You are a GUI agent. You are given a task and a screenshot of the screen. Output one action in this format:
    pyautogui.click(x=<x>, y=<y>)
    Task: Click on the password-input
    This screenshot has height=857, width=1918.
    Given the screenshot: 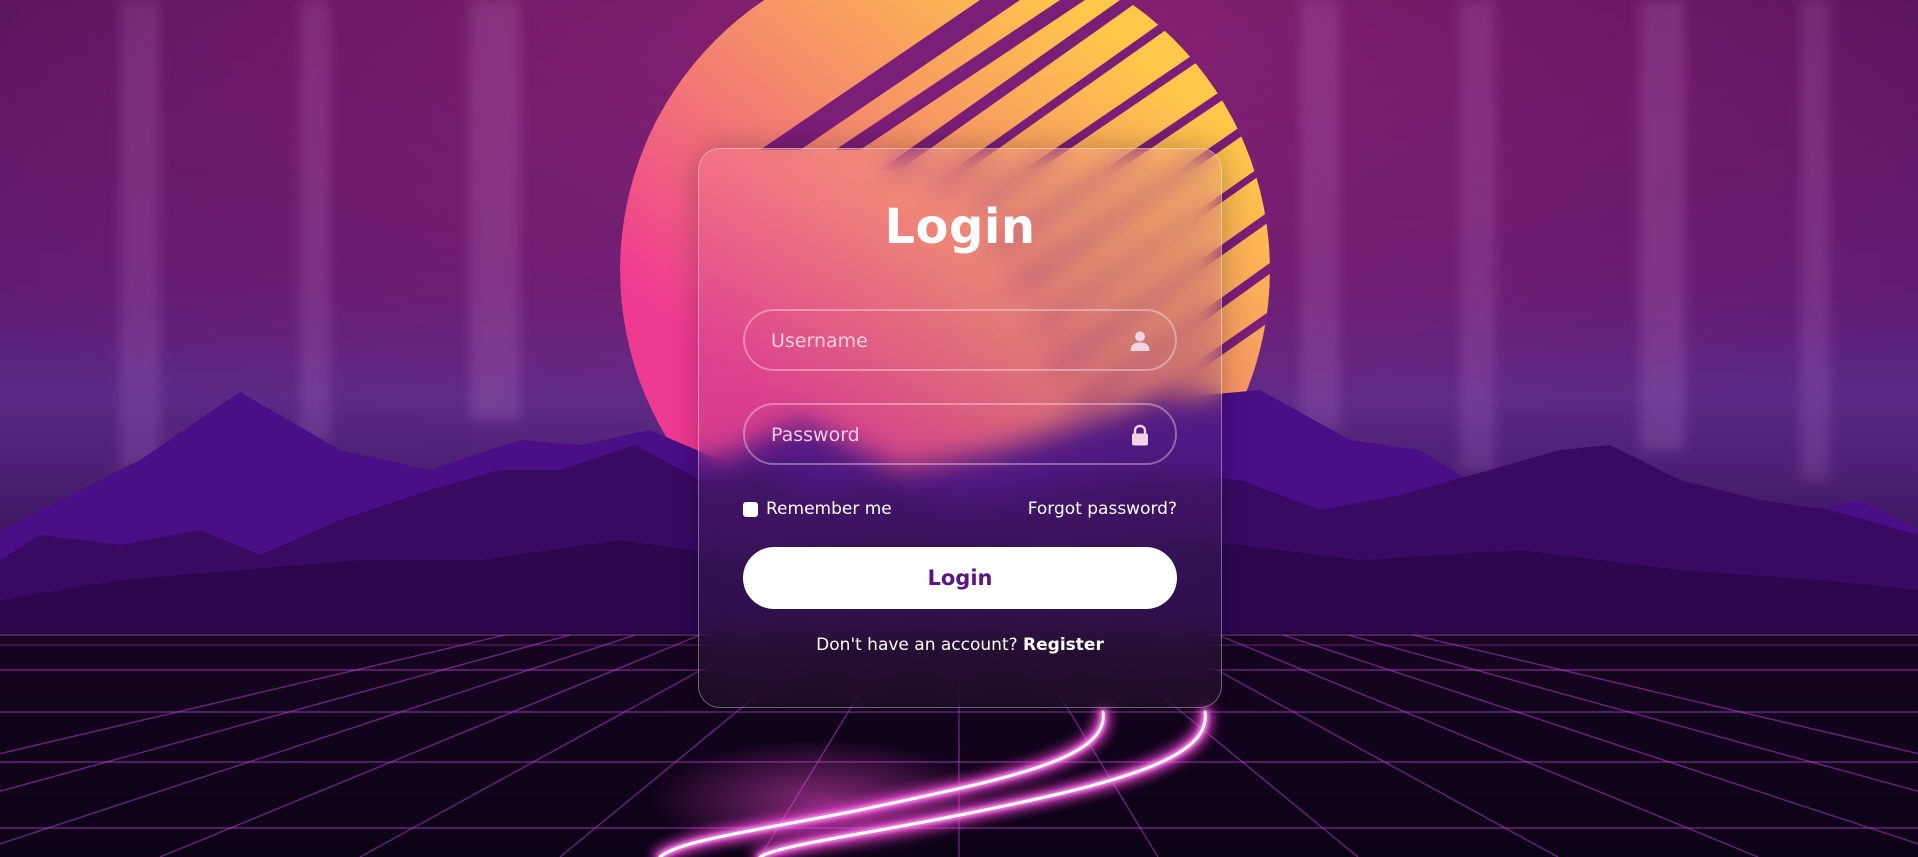 What is the action you would take?
    pyautogui.click(x=941, y=435)
    